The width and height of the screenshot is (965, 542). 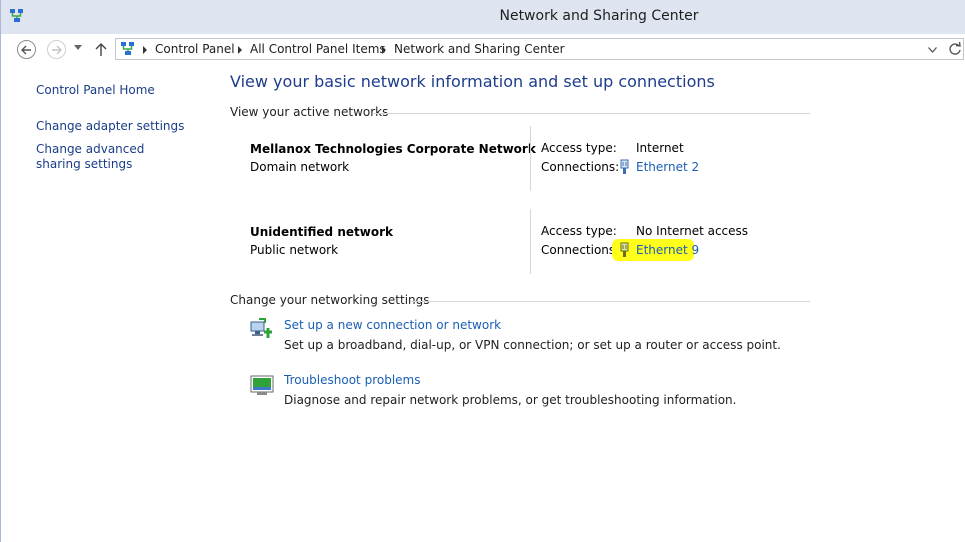 I want to click on control-panel-home-link: Control Panel Home, so click(x=123, y=90).